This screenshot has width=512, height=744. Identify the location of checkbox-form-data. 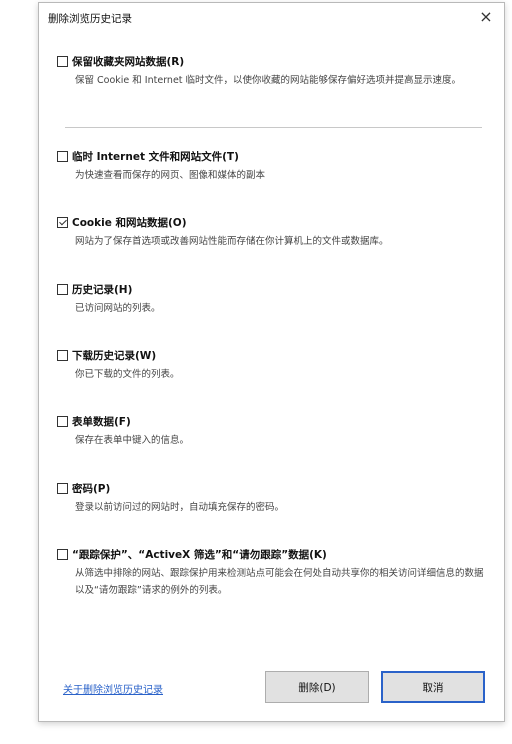
(62, 421).